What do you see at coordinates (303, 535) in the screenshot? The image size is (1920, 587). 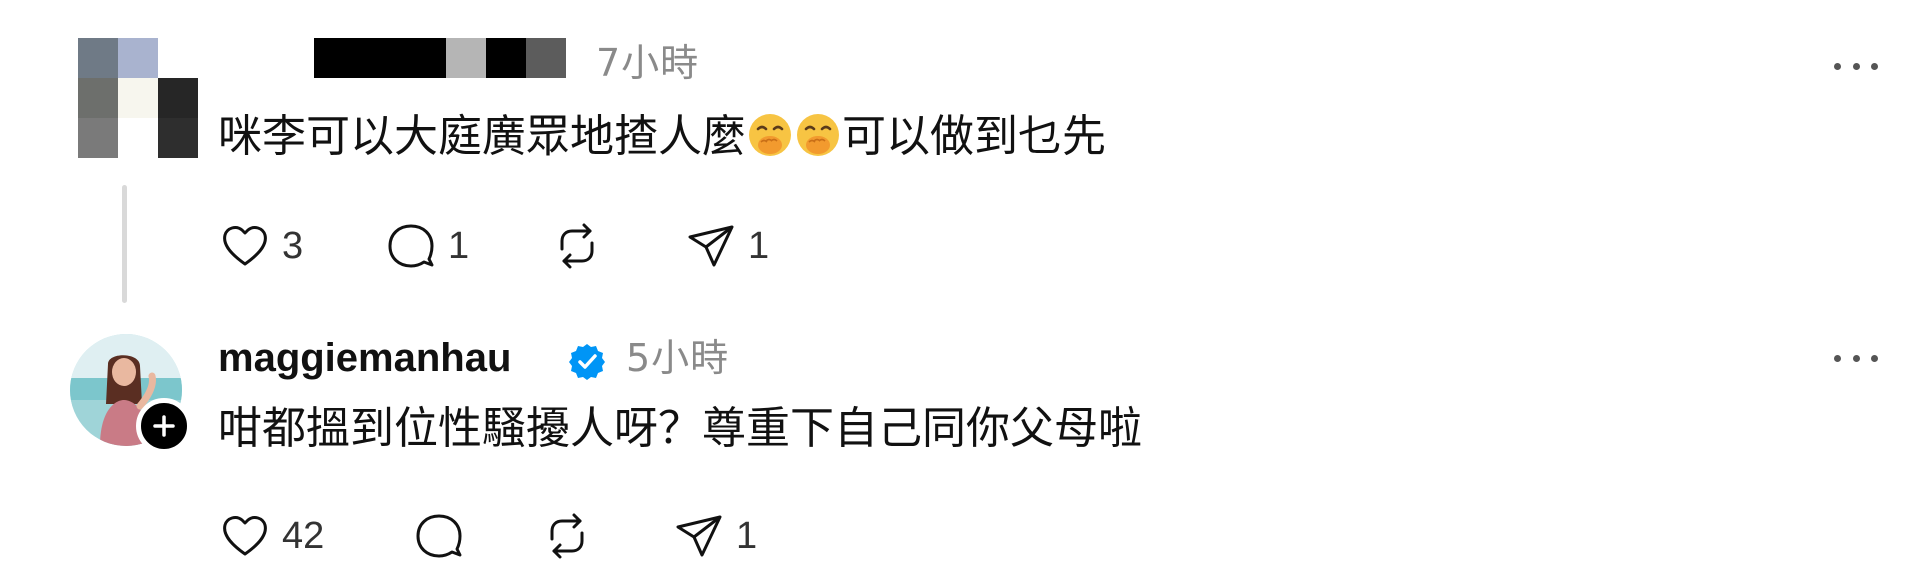 I see `like-count: 42` at bounding box center [303, 535].